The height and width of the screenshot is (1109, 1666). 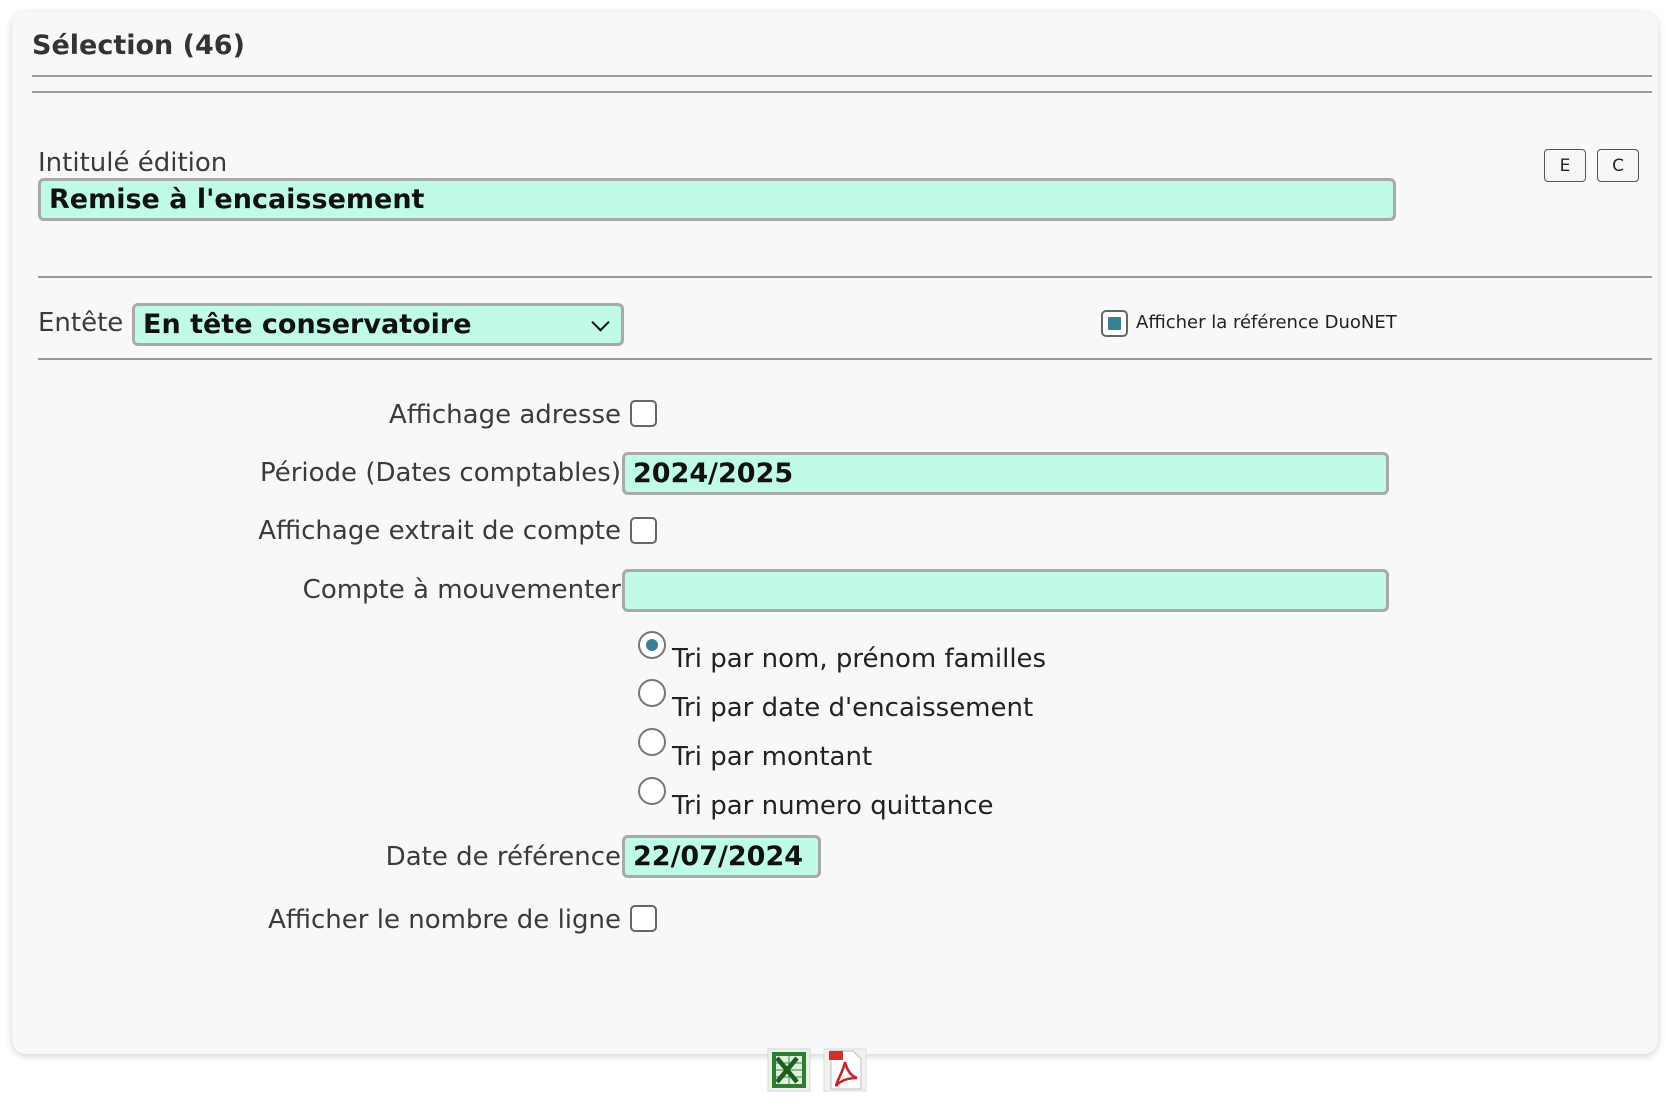 I want to click on tri-date-label: Tri par date d'encaissement, so click(x=853, y=708).